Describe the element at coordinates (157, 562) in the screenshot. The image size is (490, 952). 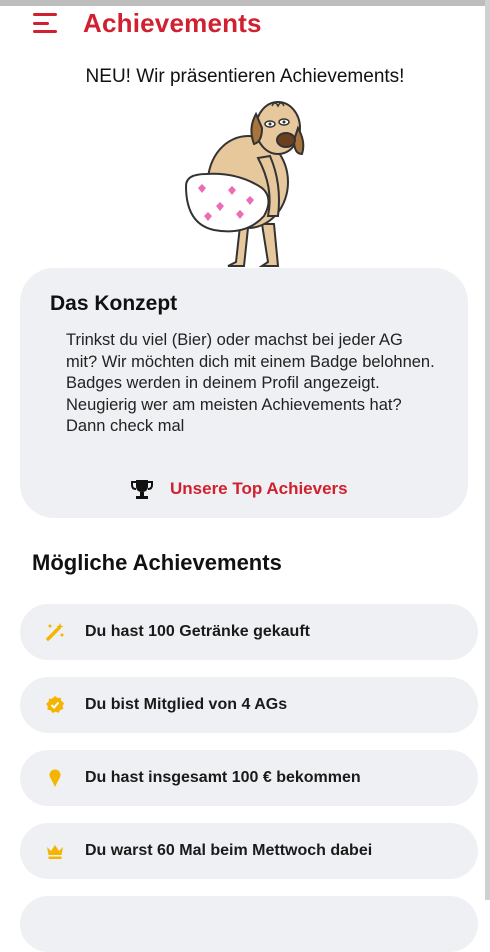
I see `achievements-section-title: Mögliche Achievements` at that location.